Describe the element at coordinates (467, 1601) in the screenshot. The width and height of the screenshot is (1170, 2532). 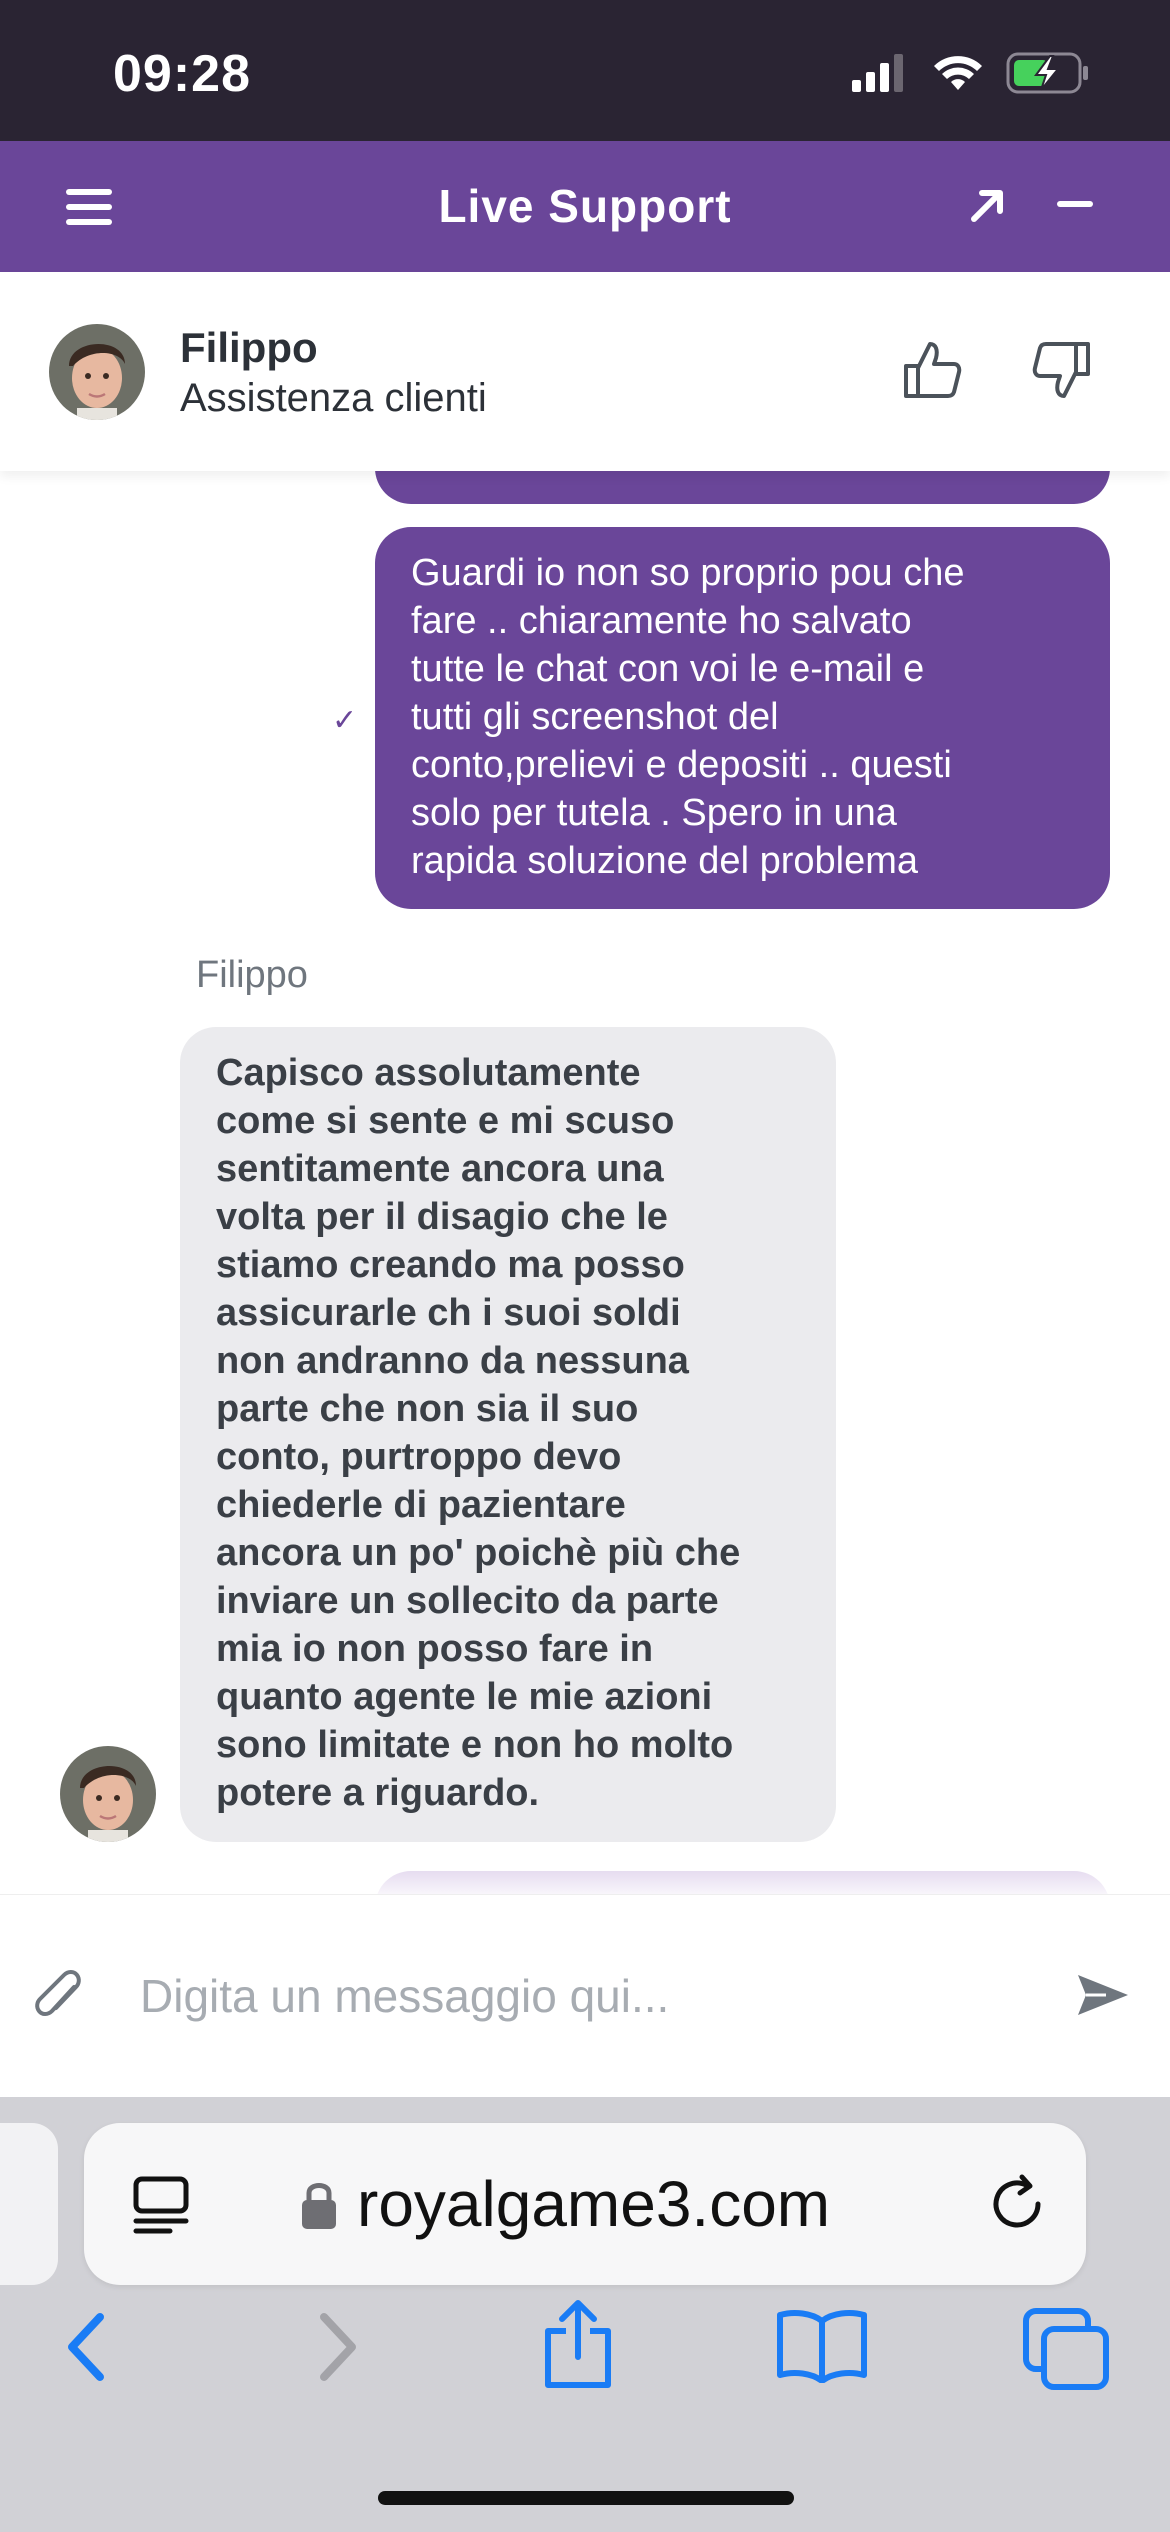
I see `message-line: inviare un sollecito da parte` at that location.